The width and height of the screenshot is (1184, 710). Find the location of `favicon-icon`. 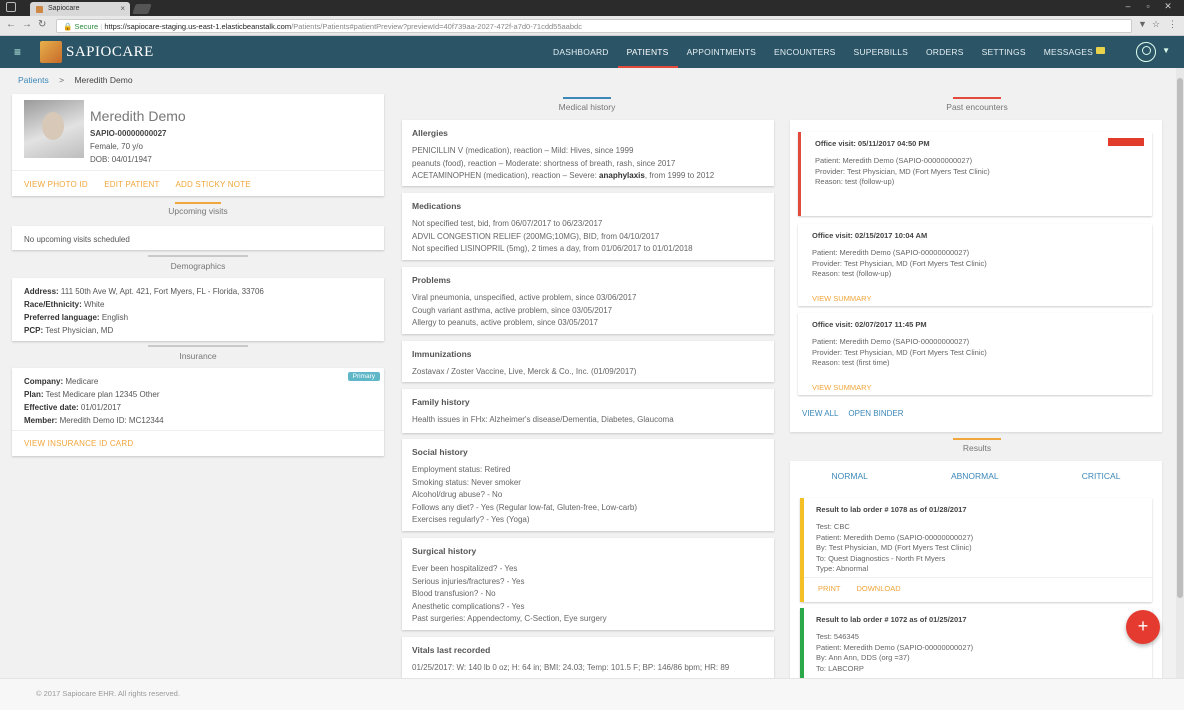

favicon-icon is located at coordinates (39, 9).